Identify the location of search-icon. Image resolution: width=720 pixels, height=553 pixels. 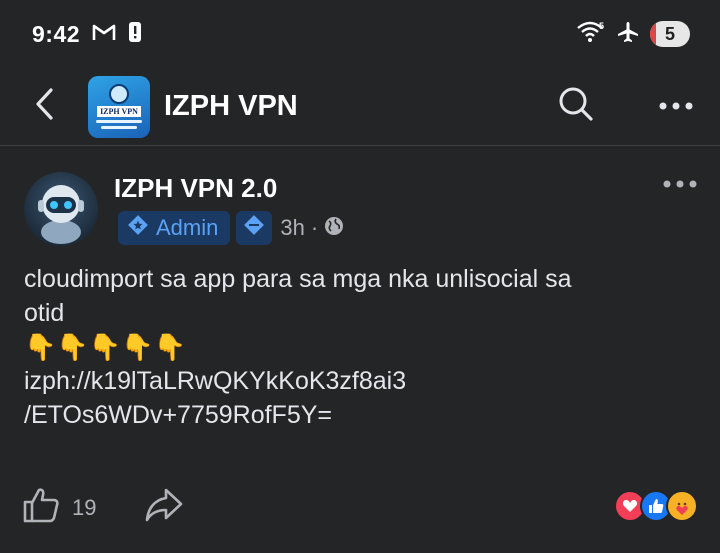
(576, 106).